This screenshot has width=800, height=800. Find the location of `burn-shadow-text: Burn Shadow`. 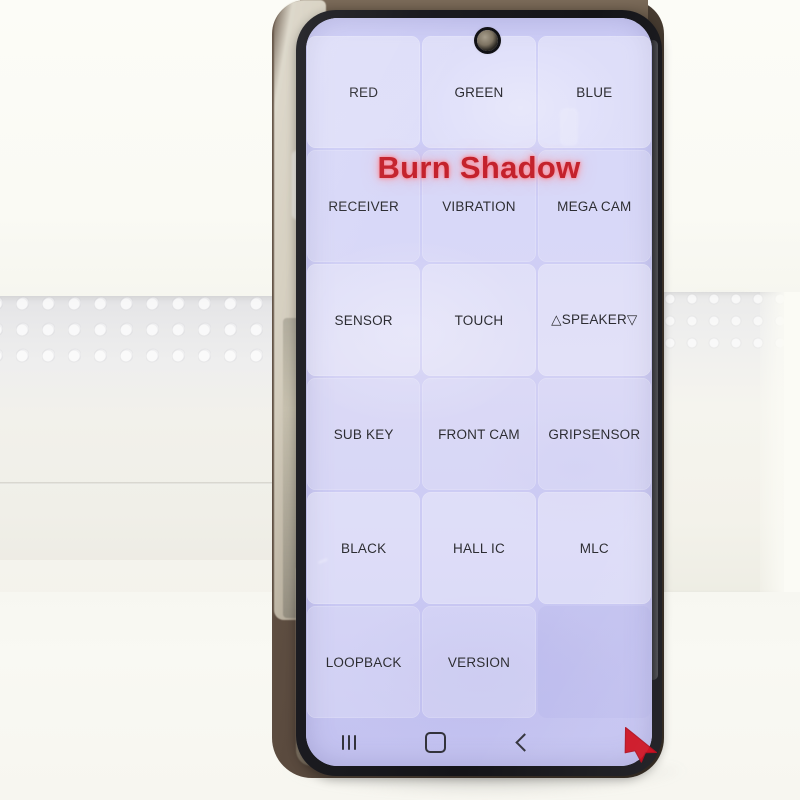

burn-shadow-text: Burn Shadow is located at coordinates (479, 167).